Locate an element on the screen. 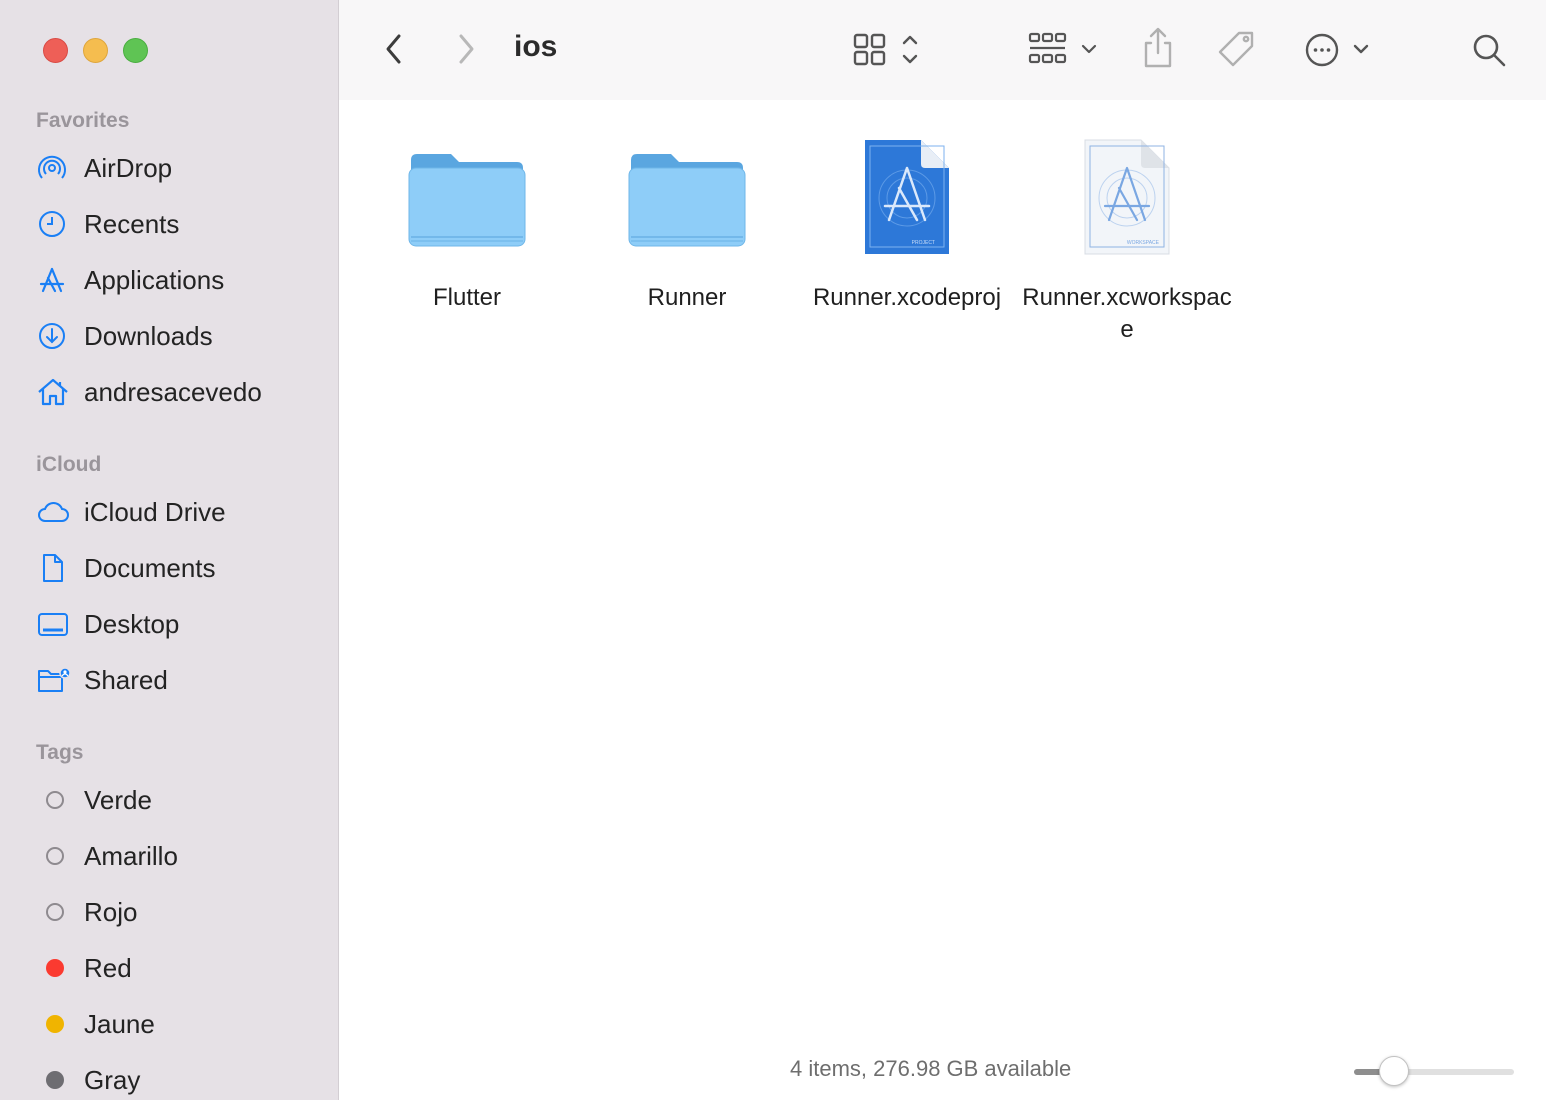 This screenshot has height=1100, width=1546. sidebar-item-label: Jaune is located at coordinates (119, 1023).